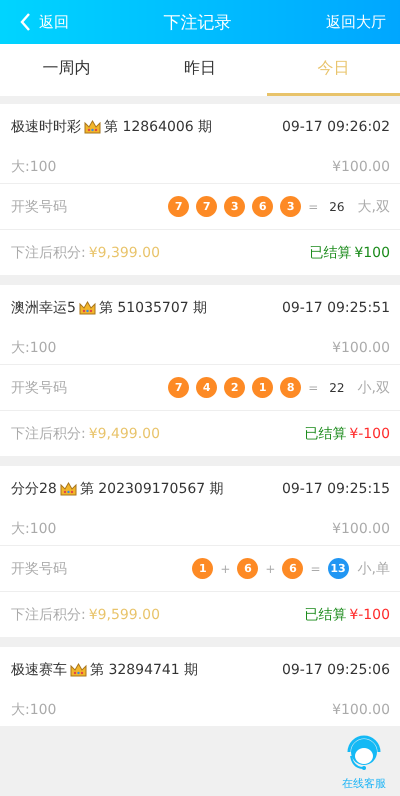 The image size is (400, 796). What do you see at coordinates (336, 127) in the screenshot?
I see `bet-time: 09-17 09:26:02` at bounding box center [336, 127].